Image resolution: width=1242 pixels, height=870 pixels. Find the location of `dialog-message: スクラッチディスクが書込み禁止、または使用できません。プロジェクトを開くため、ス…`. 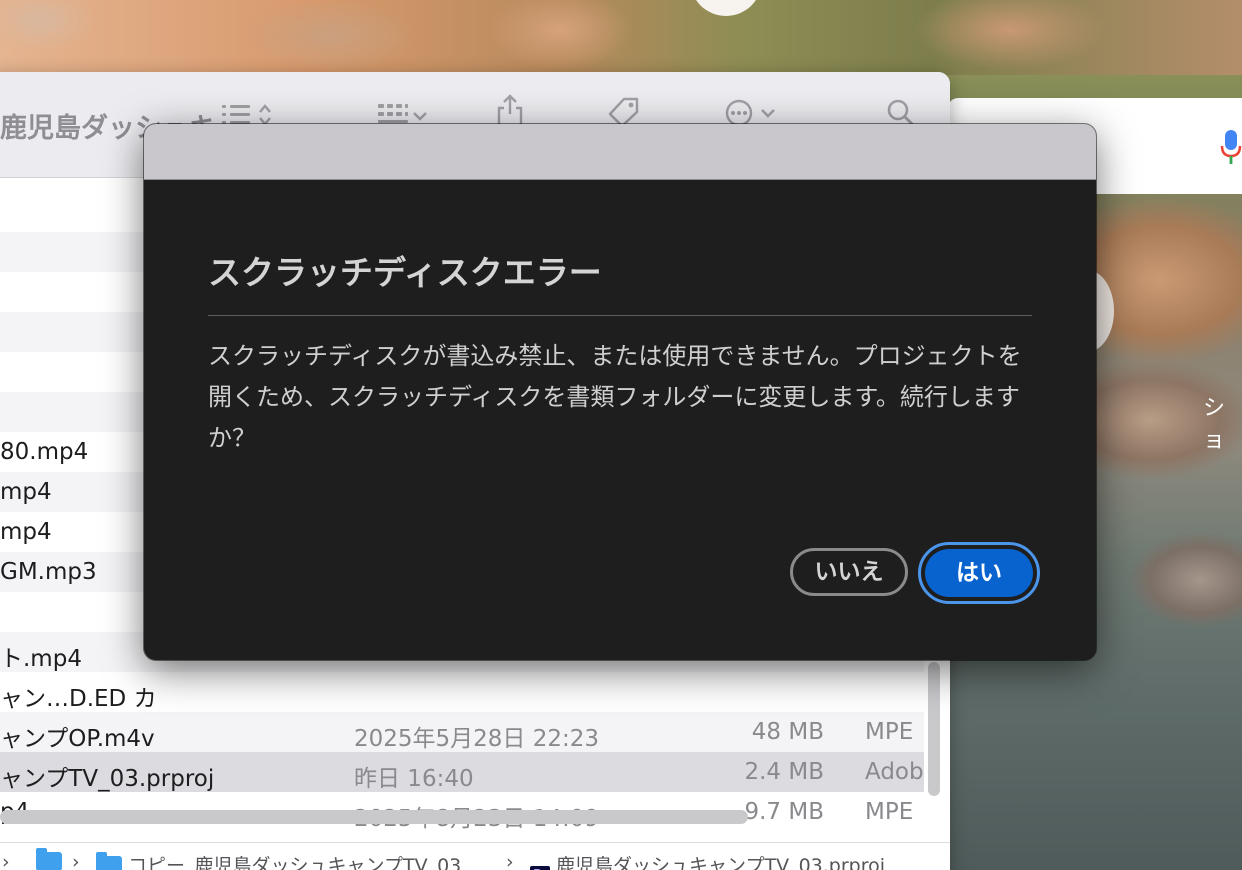

dialog-message: スクラッチディスクが書込み禁止、または使用できません。プロジェクトを開くため、ス… is located at coordinates (615, 397).